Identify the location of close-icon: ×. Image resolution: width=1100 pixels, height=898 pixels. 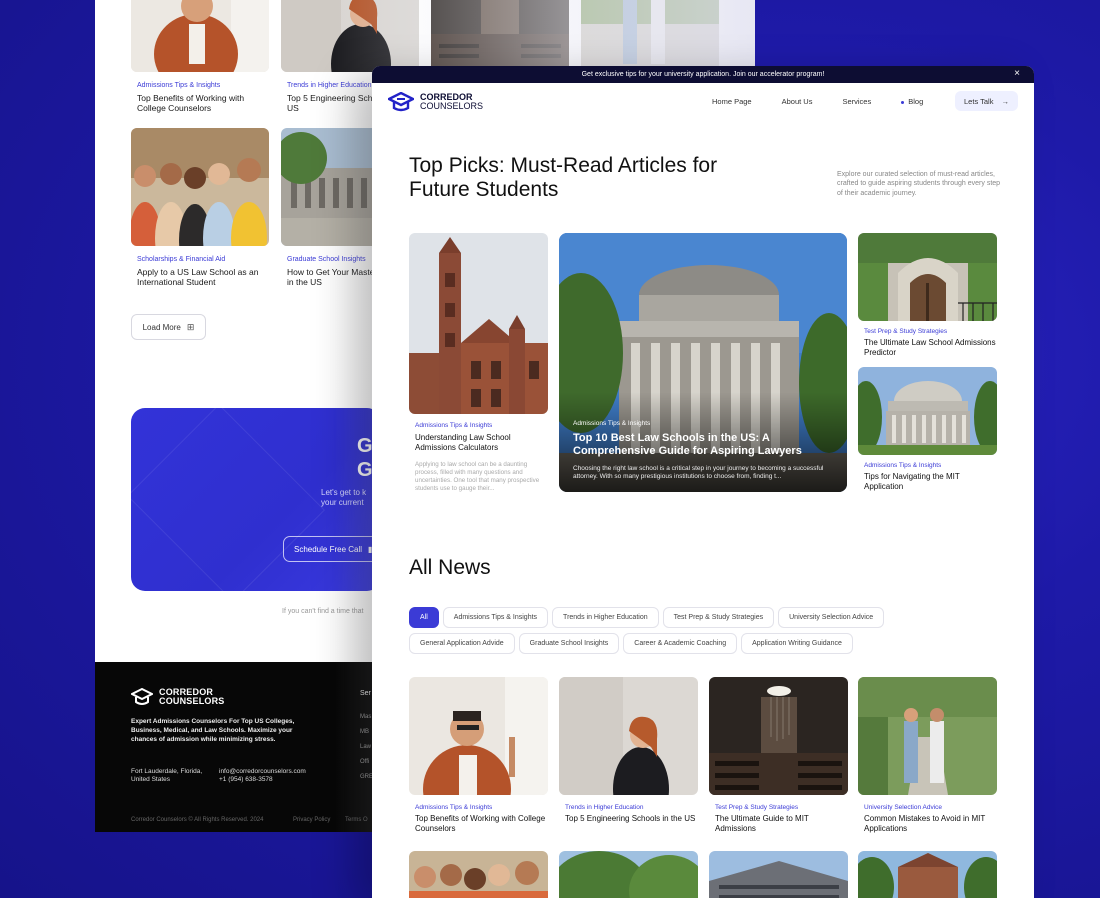
(1017, 73).